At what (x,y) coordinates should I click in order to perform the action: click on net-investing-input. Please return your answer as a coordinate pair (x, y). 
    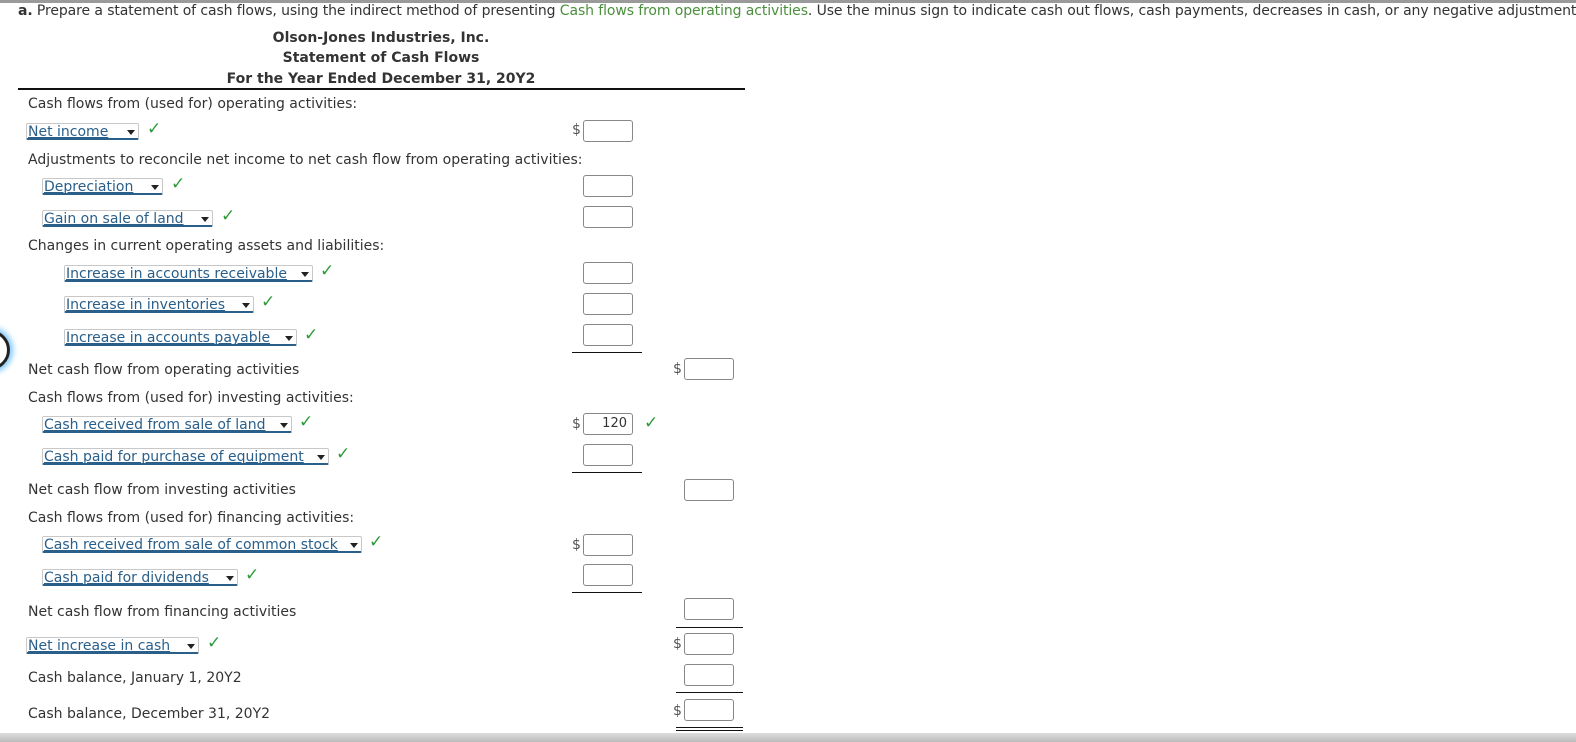
    Looking at the image, I should click on (709, 490).